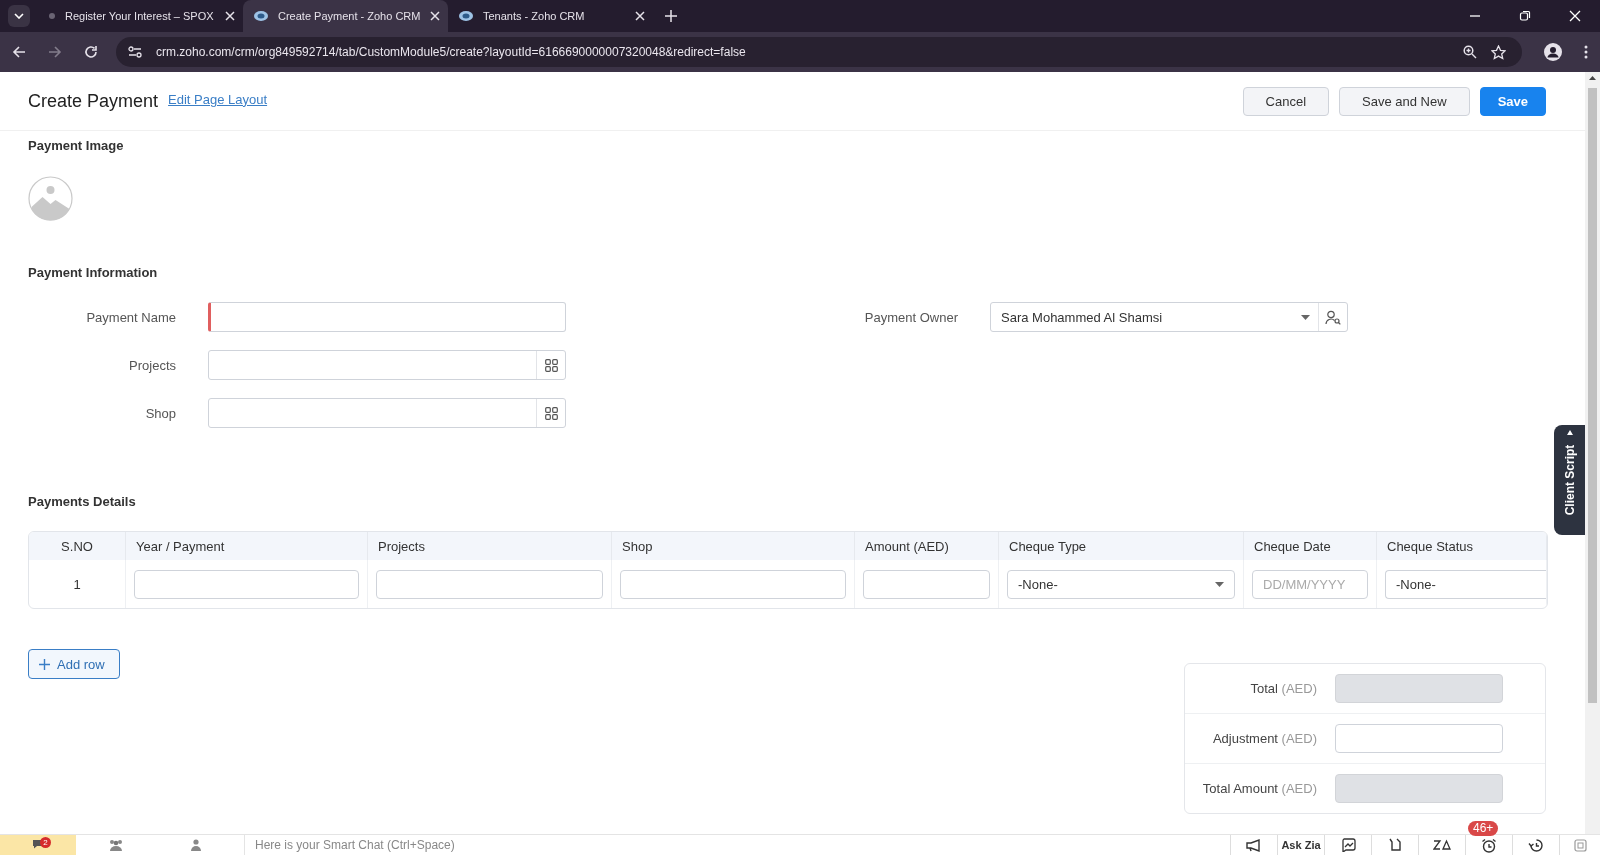  Describe the element at coordinates (1310, 546) in the screenshot. I see `column-header: Cheque Date` at that location.